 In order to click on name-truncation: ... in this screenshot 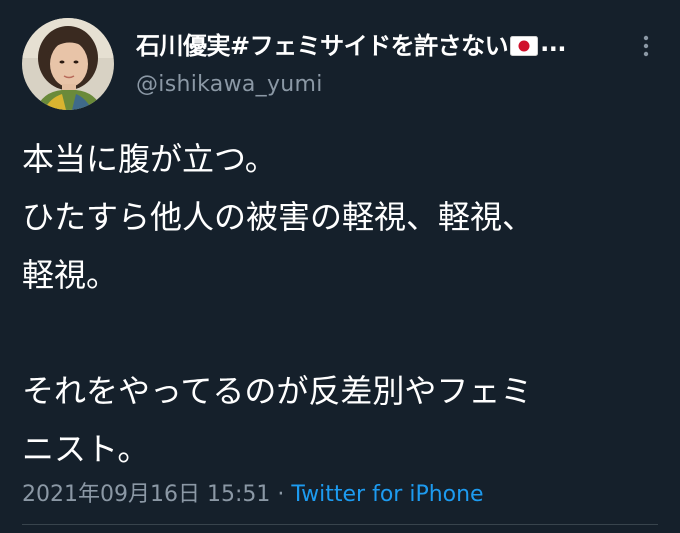, I will do `click(553, 43)`.